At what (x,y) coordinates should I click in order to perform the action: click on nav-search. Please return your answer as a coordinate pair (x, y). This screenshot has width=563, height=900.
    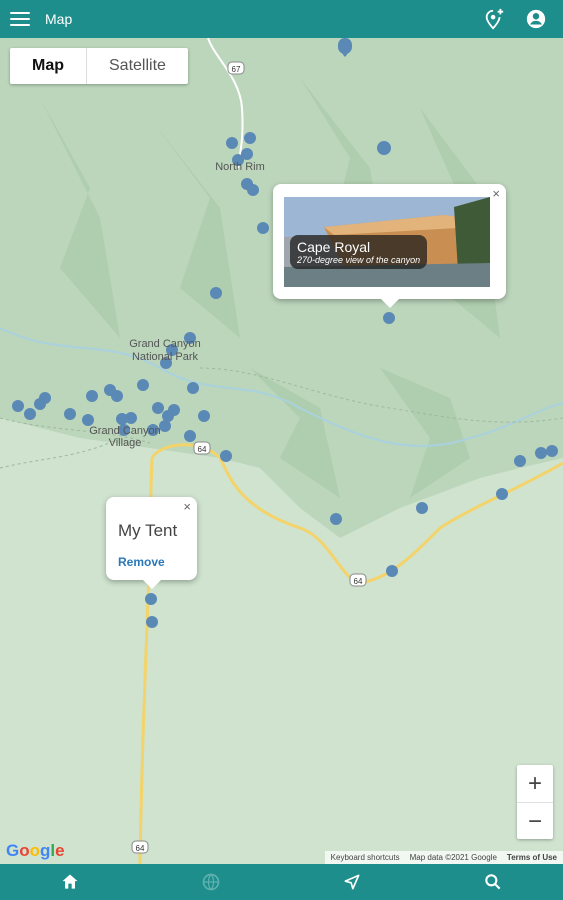
    Looking at the image, I should click on (492, 882).